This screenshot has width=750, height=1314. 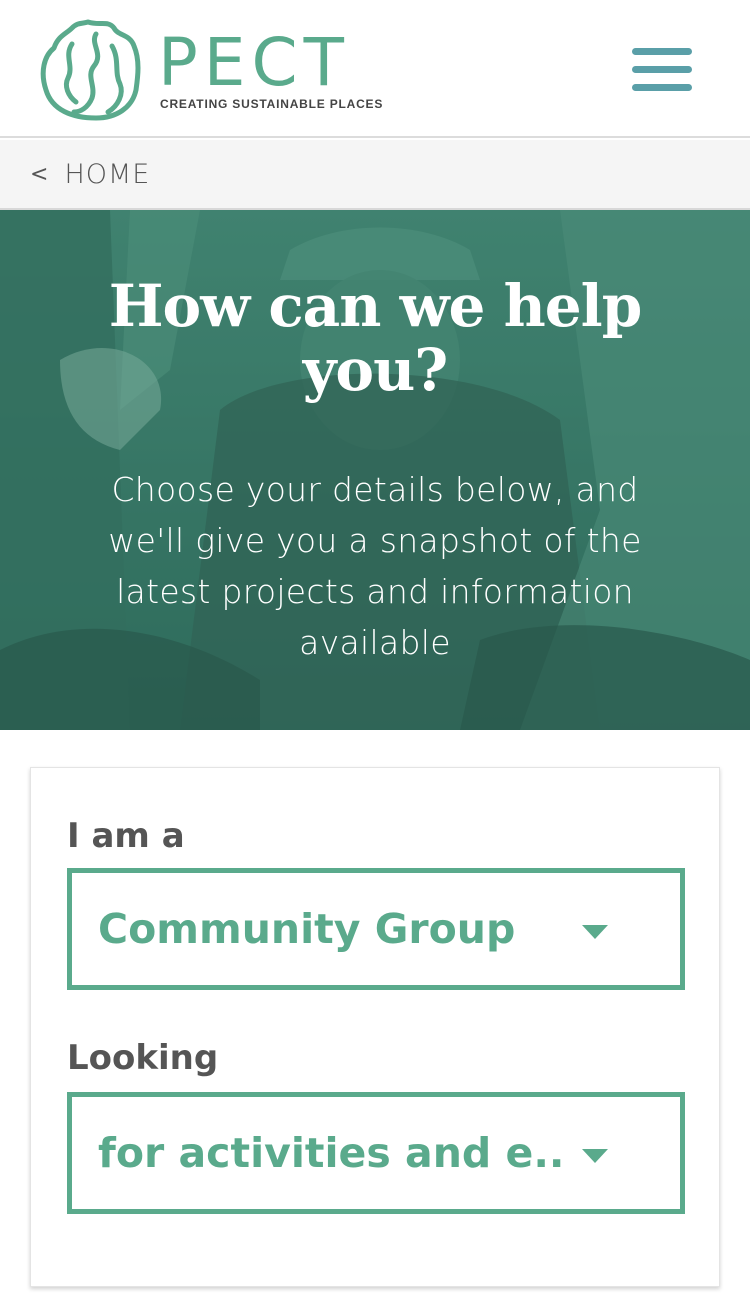 I want to click on logo-tagline: CREATING SUSTAINABLE PLACES, so click(x=272, y=104).